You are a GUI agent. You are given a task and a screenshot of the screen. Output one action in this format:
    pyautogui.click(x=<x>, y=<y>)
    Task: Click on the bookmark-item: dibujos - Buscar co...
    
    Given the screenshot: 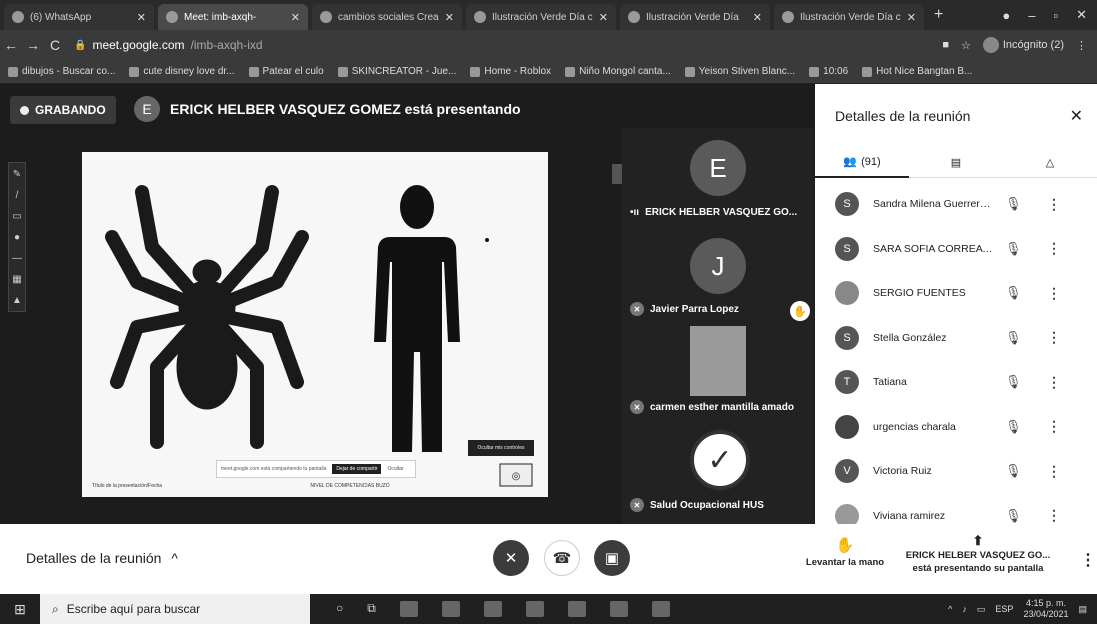 What is the action you would take?
    pyautogui.click(x=61, y=71)
    